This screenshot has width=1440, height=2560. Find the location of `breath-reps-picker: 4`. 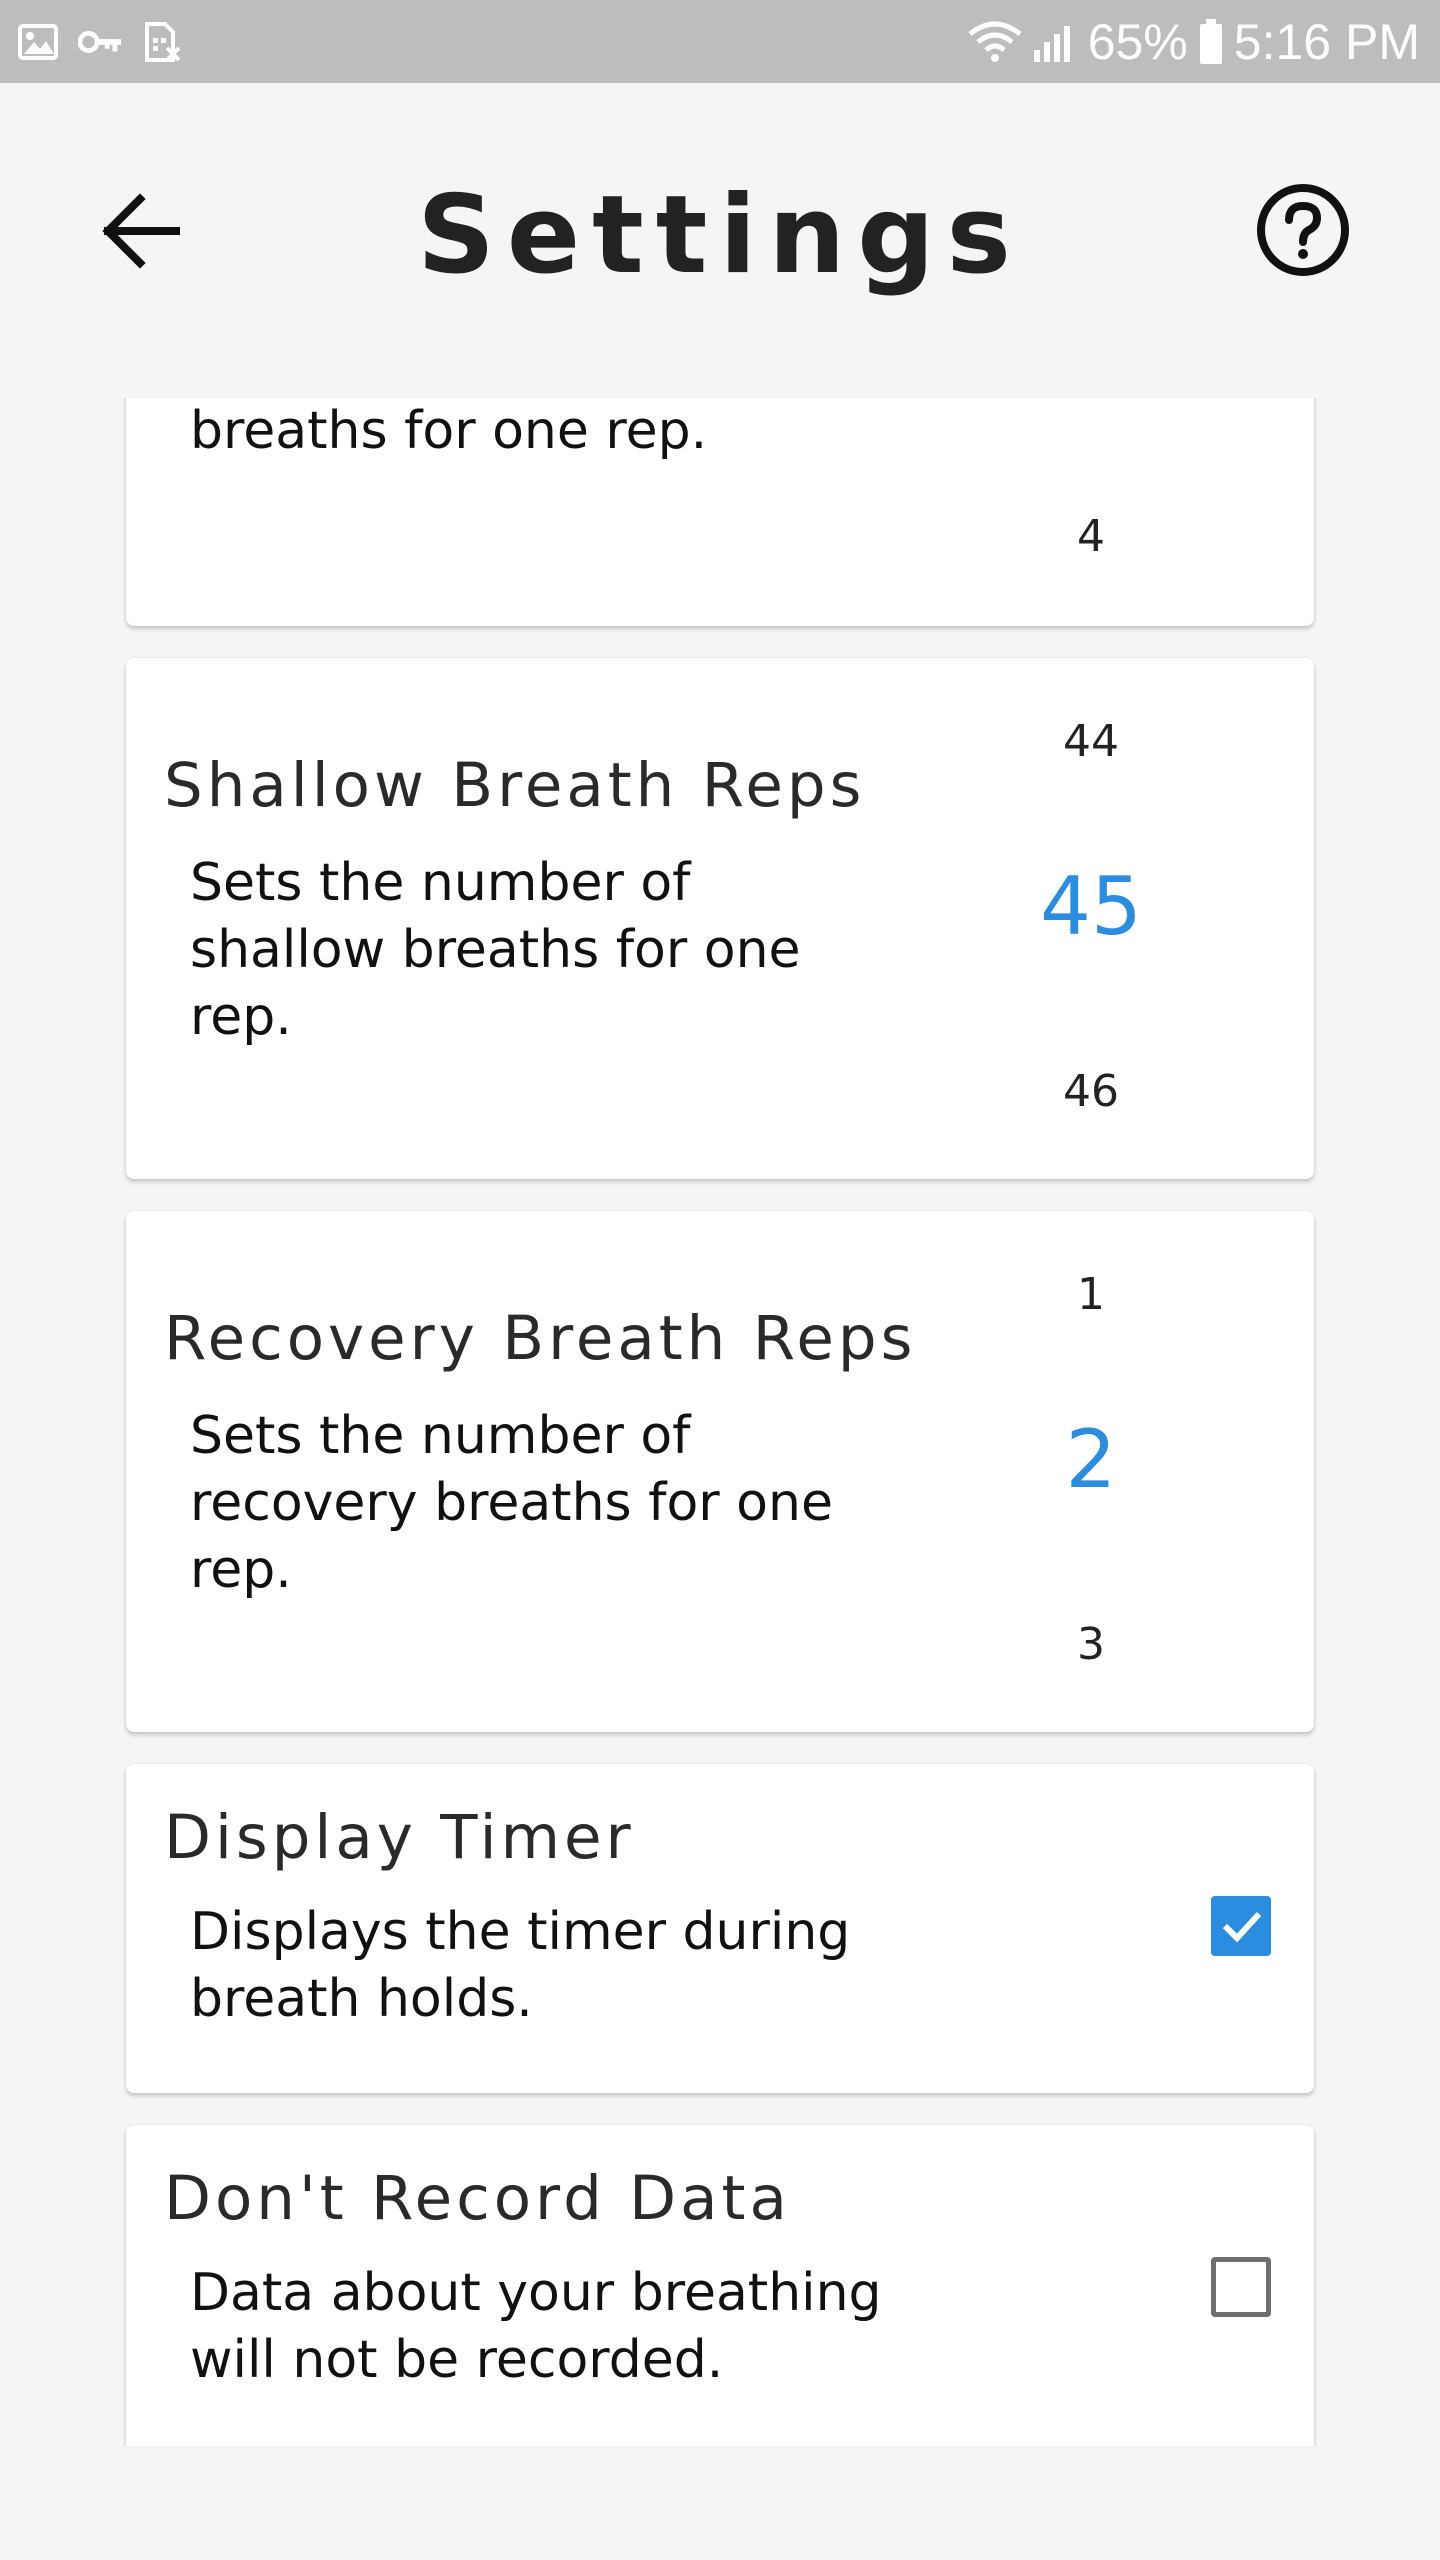

breath-reps-picker: 4 is located at coordinates (1091, 512).